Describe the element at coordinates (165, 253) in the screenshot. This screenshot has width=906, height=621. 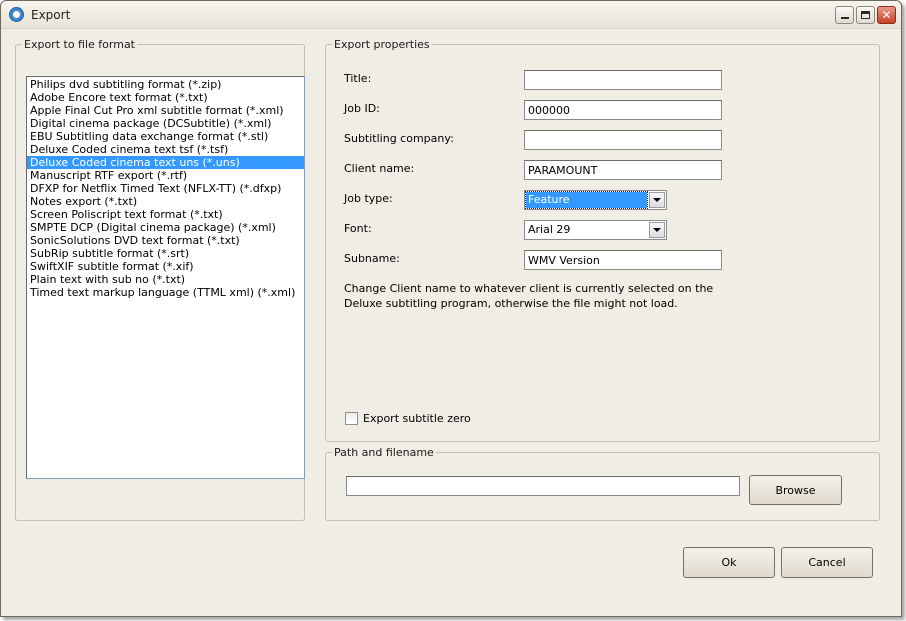
I see `format-list-item: SubRip subtitle format (*.srt)` at that location.